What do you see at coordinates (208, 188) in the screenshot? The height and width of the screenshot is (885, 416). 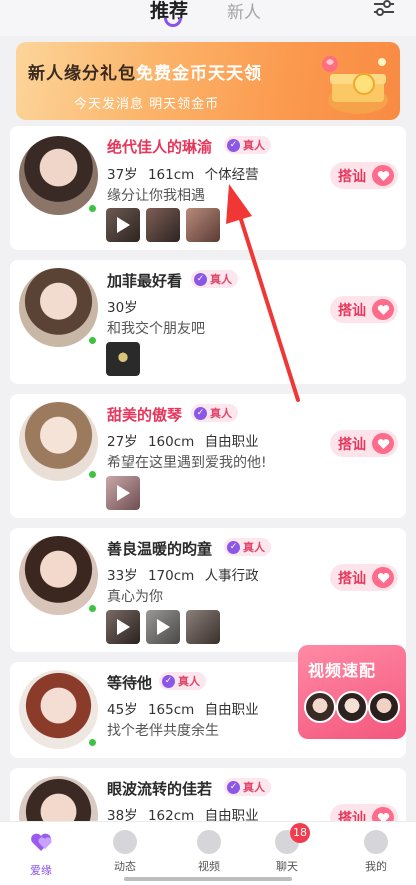 I see `profile-card: 绝代佳人的琳渝 ✓ 真人 37岁 161cm 个体经营 缘分让你我相遇 搭讪` at bounding box center [208, 188].